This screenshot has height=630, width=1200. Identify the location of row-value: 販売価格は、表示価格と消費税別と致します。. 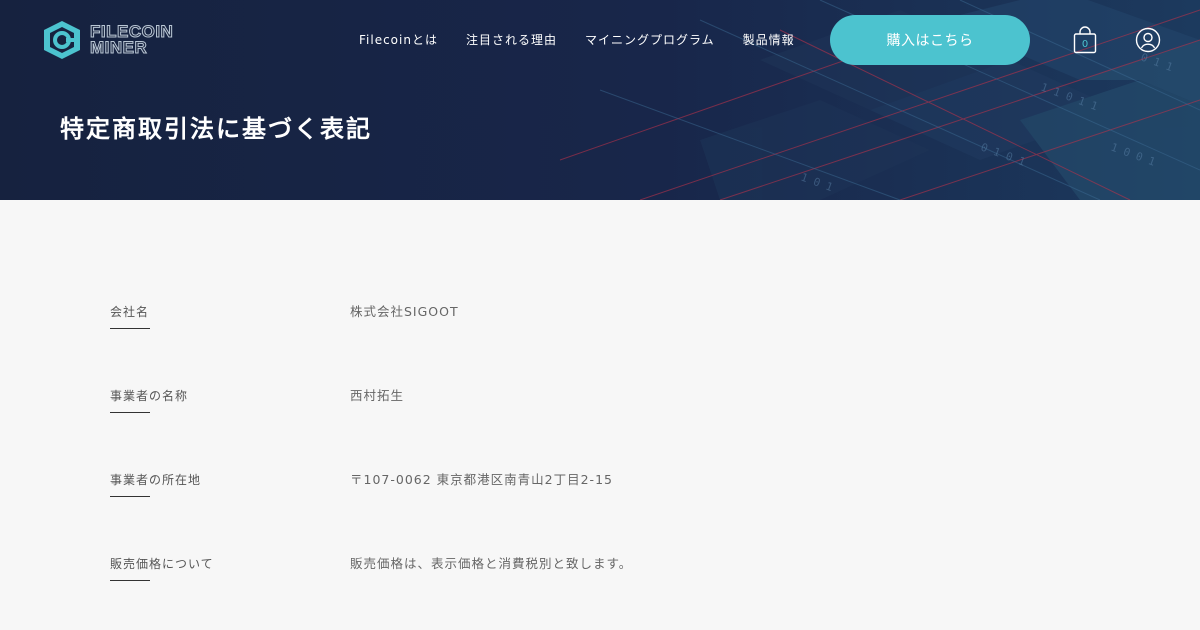
(491, 563).